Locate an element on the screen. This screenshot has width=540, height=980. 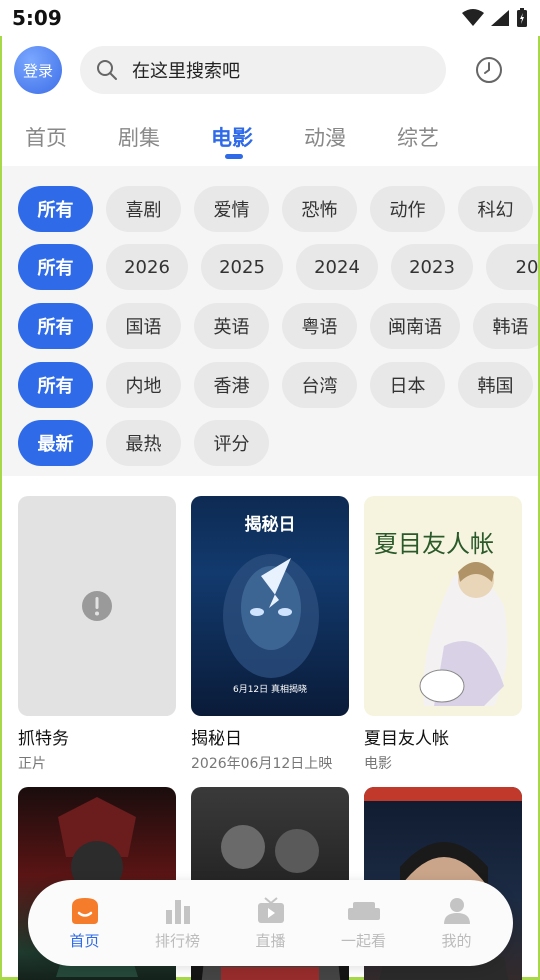
header: 登录 在这里搜索吧 is located at coordinates (270, 70).